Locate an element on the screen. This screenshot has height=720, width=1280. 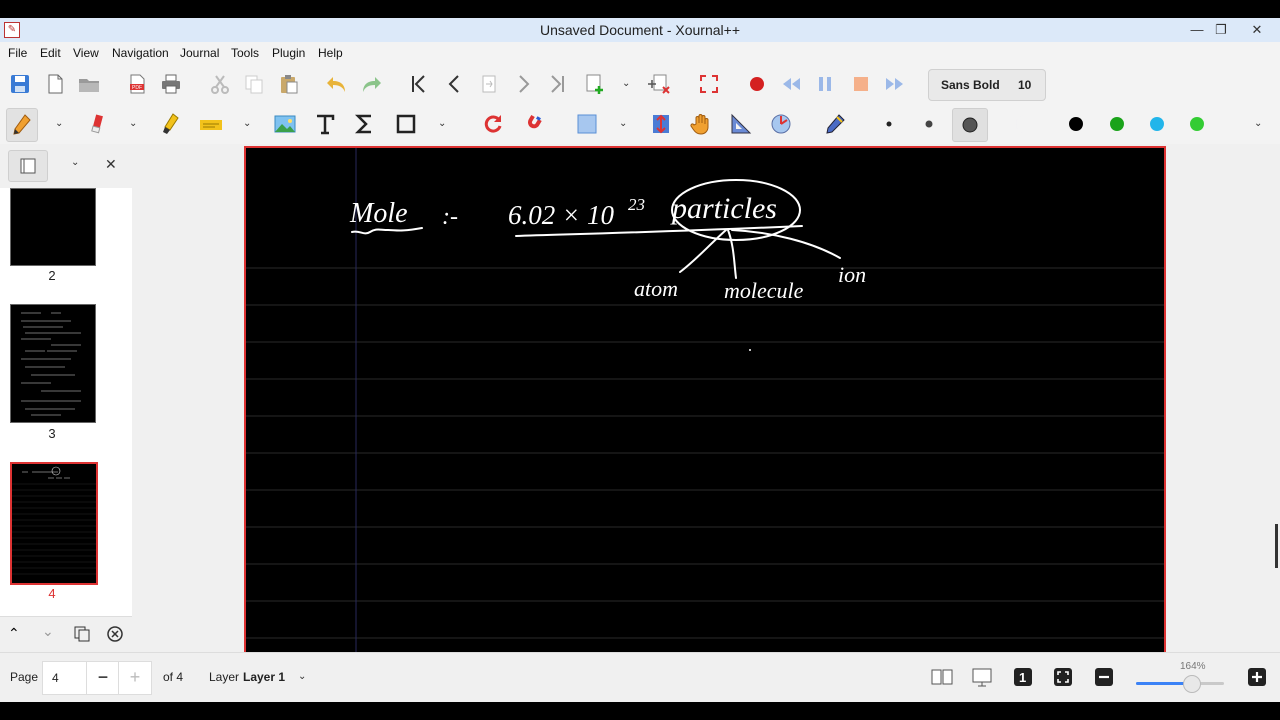
paste-icon is located at coordinates (289, 84).